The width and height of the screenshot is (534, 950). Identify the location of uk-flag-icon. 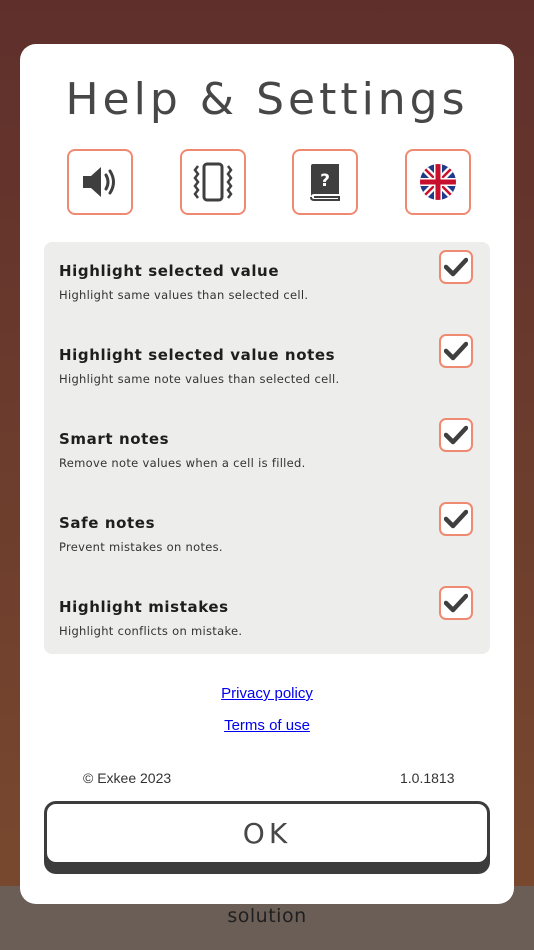
(438, 182).